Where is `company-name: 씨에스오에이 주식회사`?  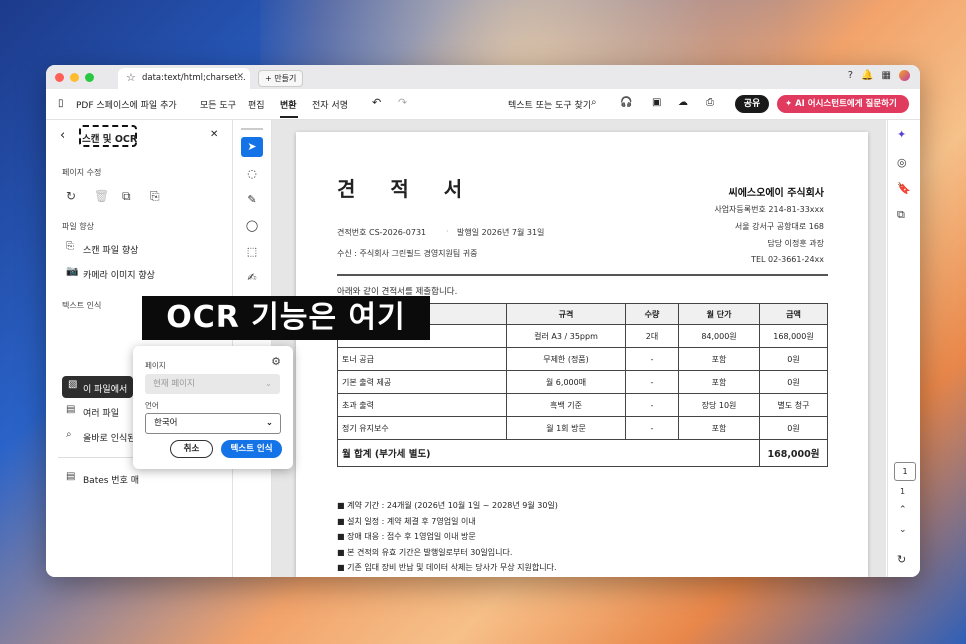
company-name: 씨에스오에이 주식회사 is located at coordinates (776, 193).